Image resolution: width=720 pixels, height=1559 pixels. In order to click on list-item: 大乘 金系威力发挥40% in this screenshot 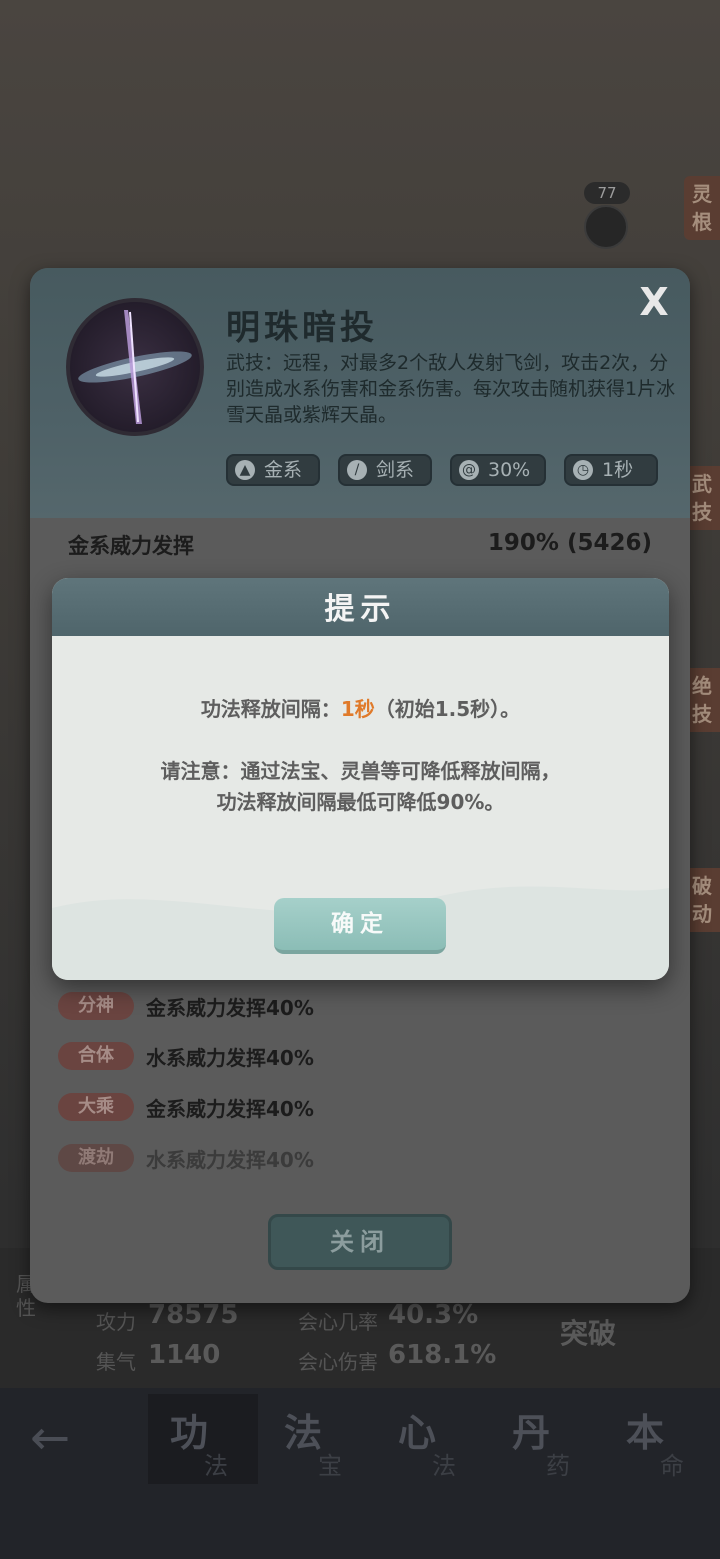, I will do `click(258, 1107)`.